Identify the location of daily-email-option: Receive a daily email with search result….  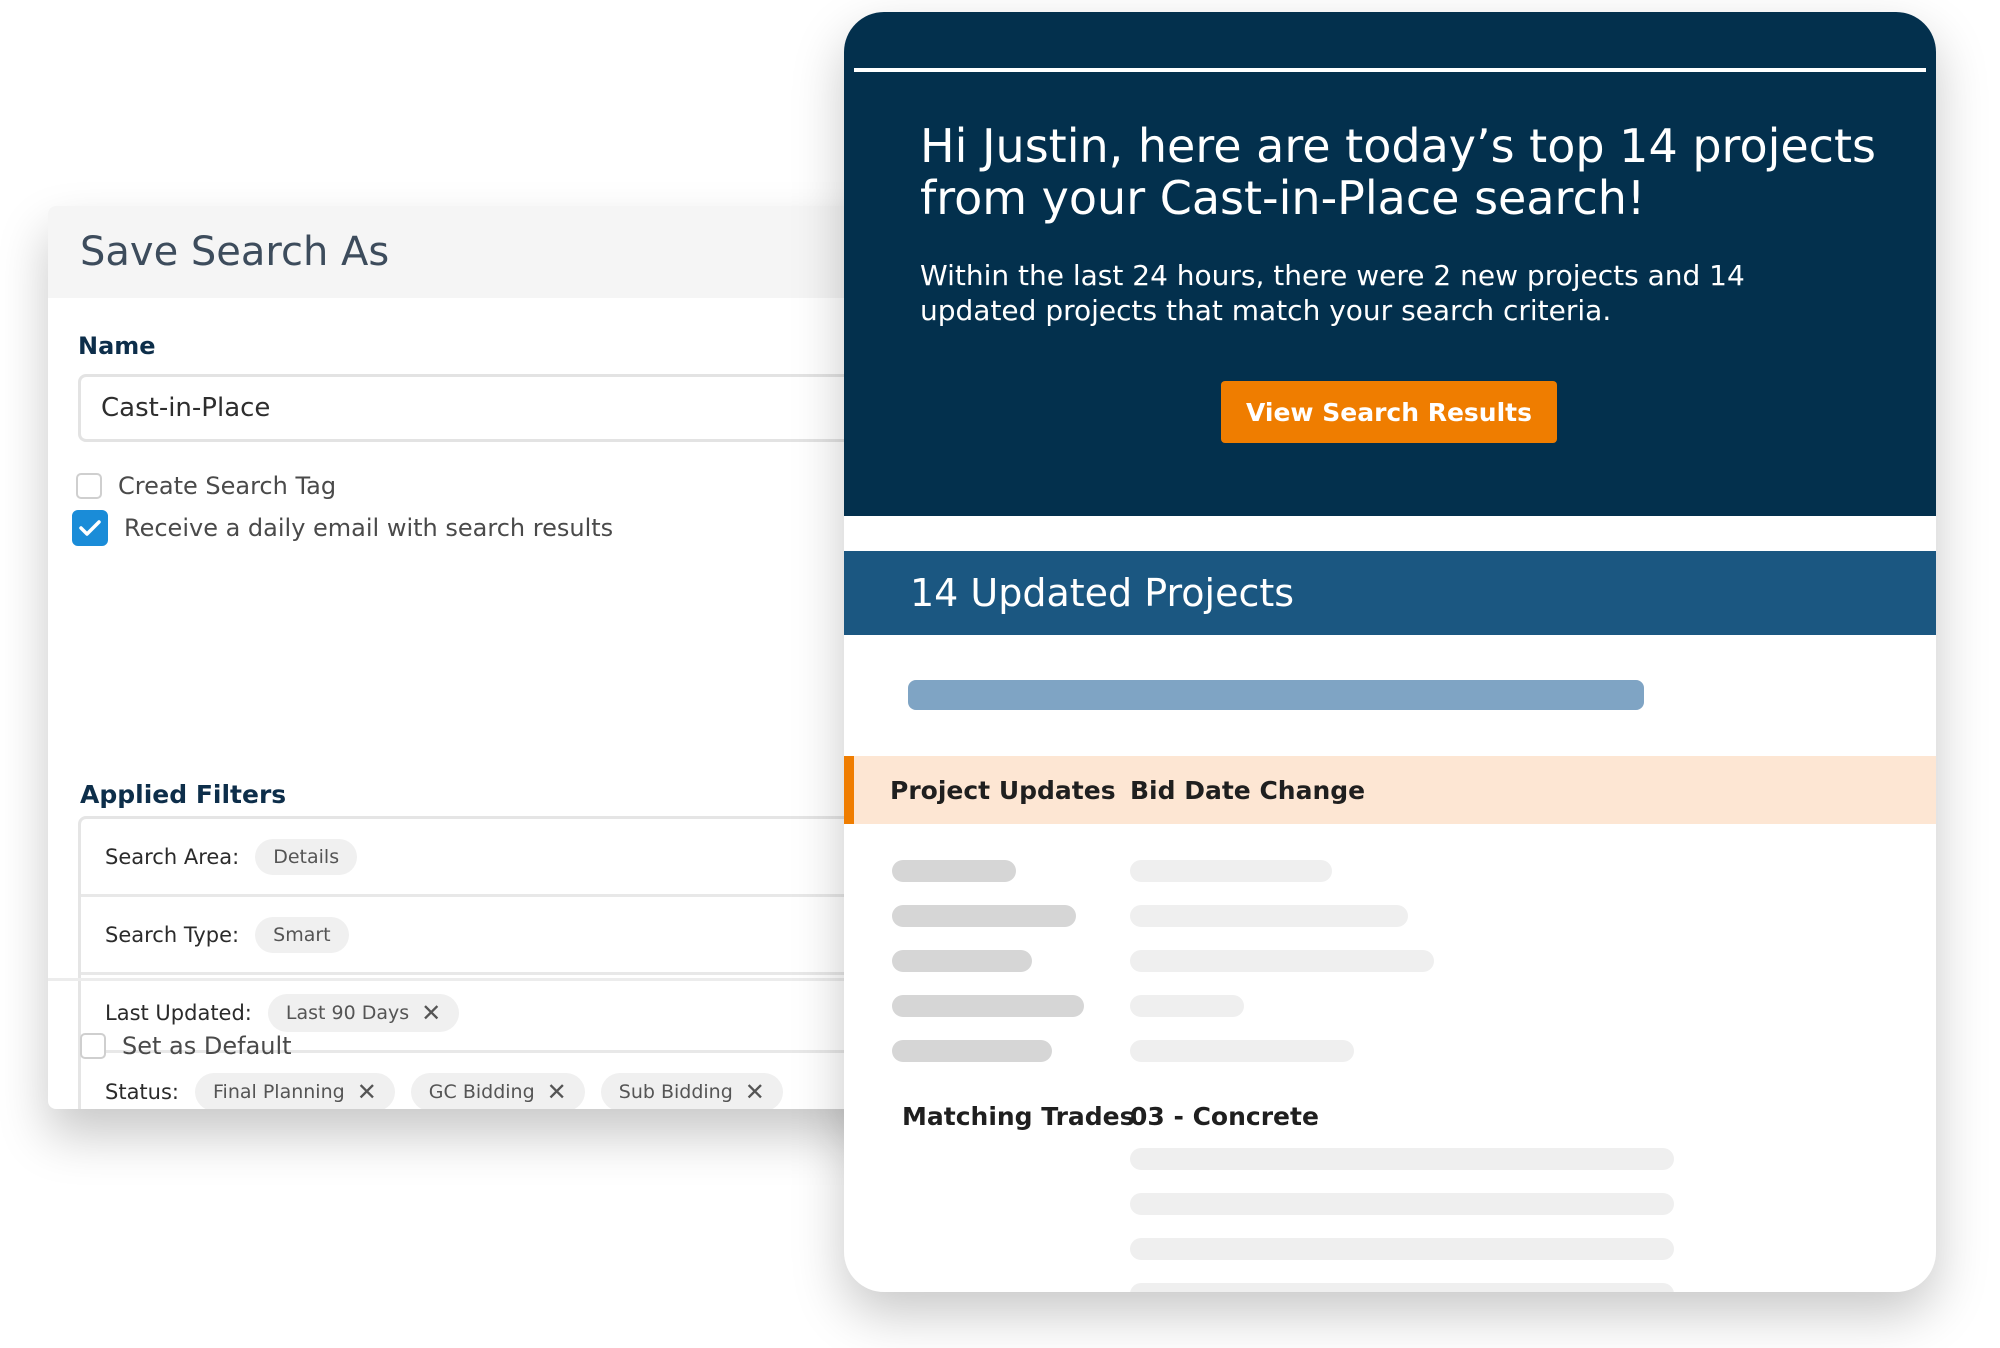
(342, 528).